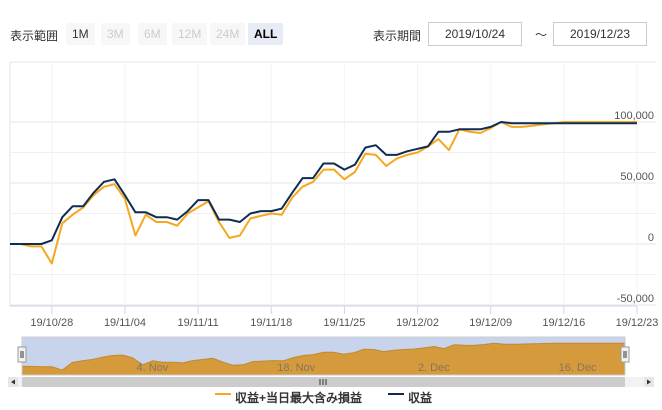 The height and width of the screenshot is (410, 662). Describe the element at coordinates (396, 394) in the screenshot. I see `legend-swatch-navy` at that location.